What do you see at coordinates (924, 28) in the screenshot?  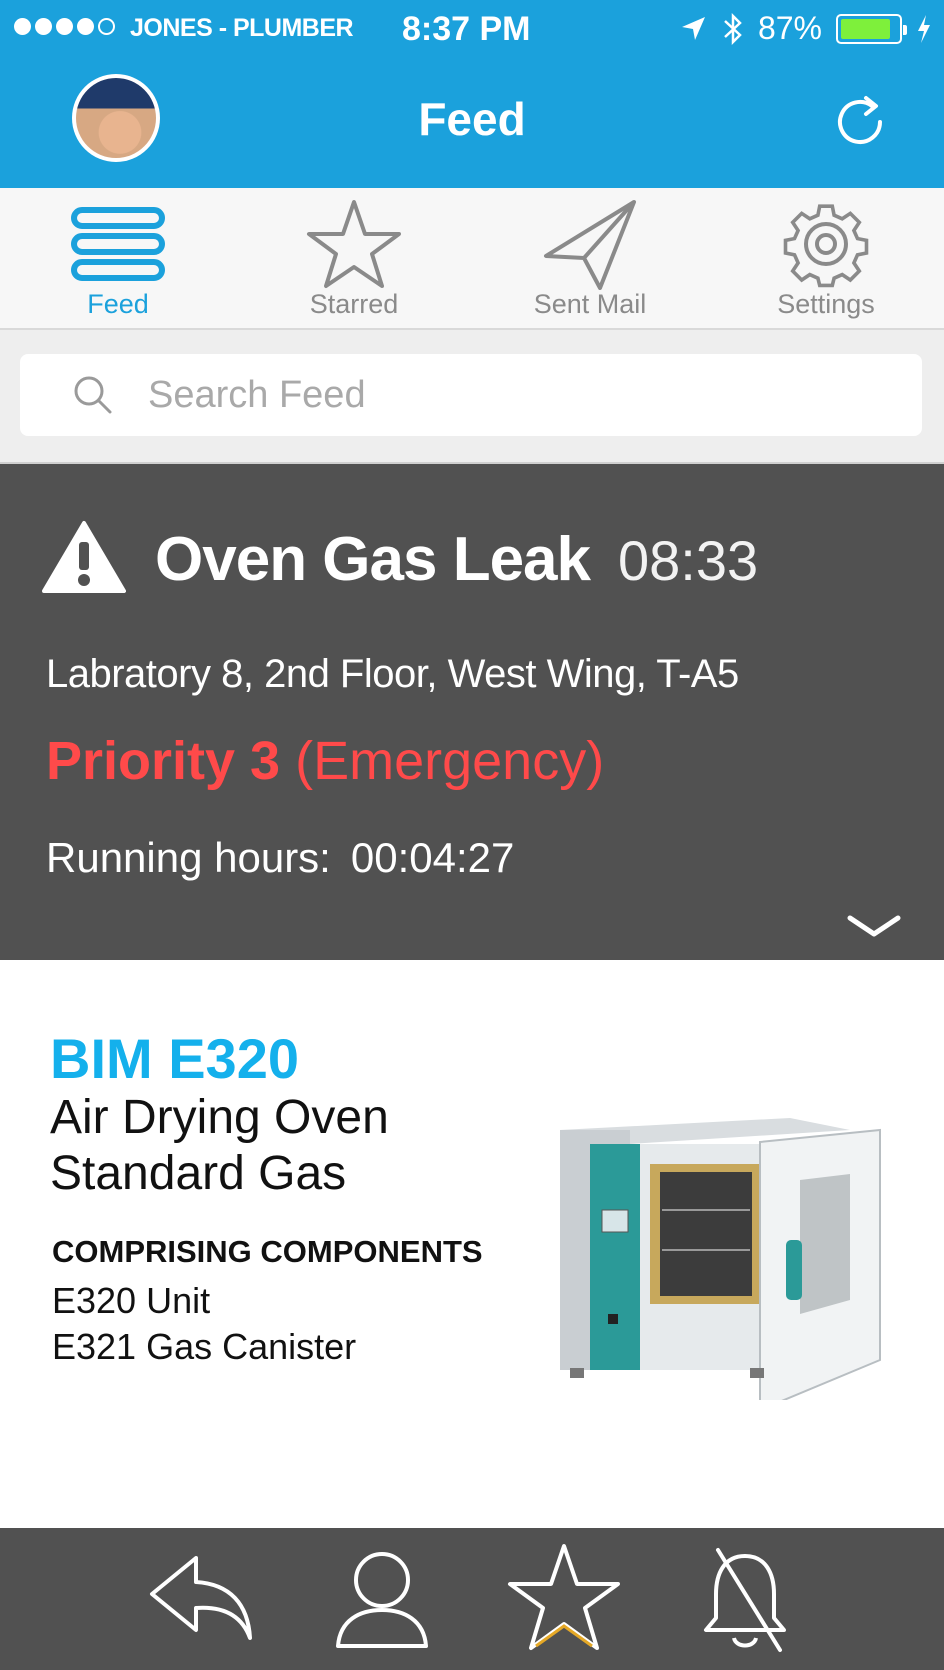 I see `charging-bolt-icon` at bounding box center [924, 28].